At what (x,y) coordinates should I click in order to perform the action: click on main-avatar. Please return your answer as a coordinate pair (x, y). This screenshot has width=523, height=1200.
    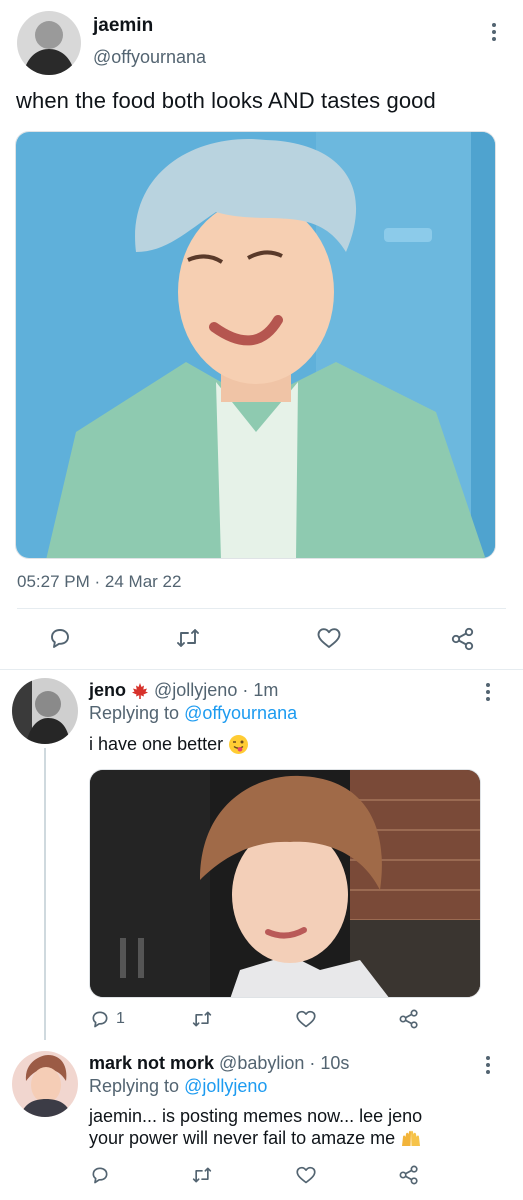
    Looking at the image, I should click on (49, 43).